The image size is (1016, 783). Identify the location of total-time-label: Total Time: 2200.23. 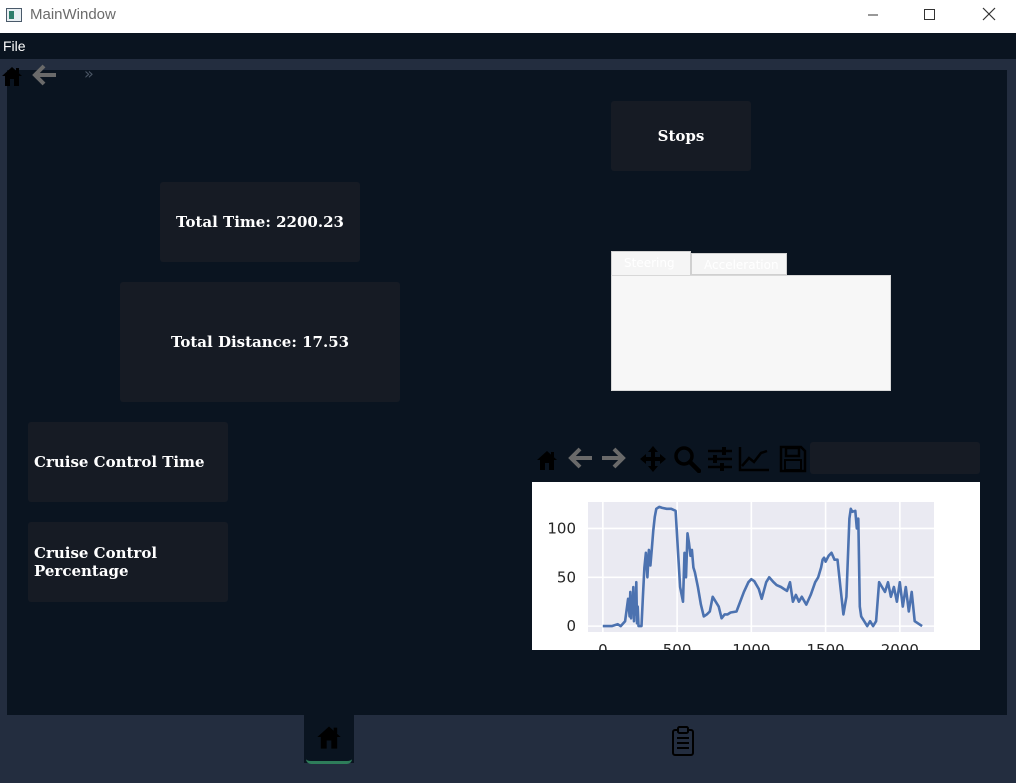
(260, 222).